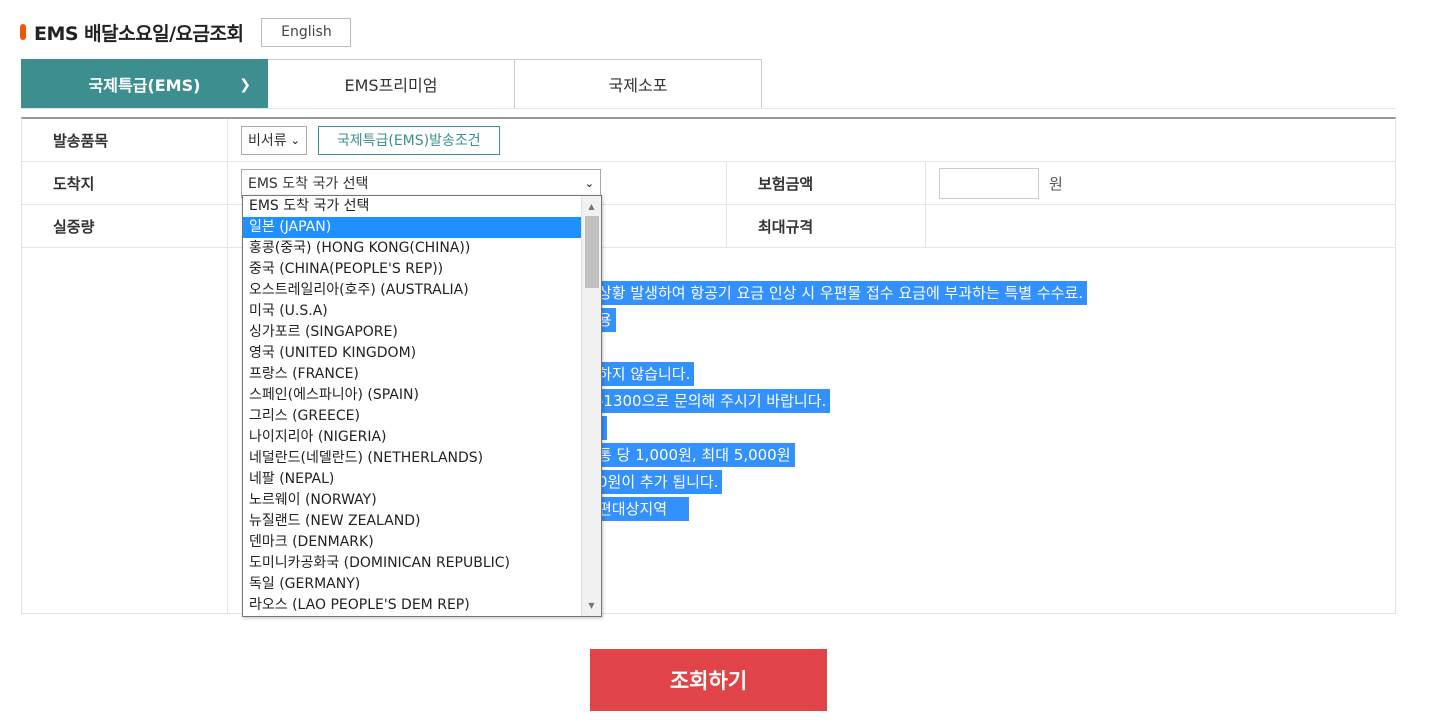 The width and height of the screenshot is (1431, 723). Describe the element at coordinates (989, 183) in the screenshot. I see `insurance-input` at that location.